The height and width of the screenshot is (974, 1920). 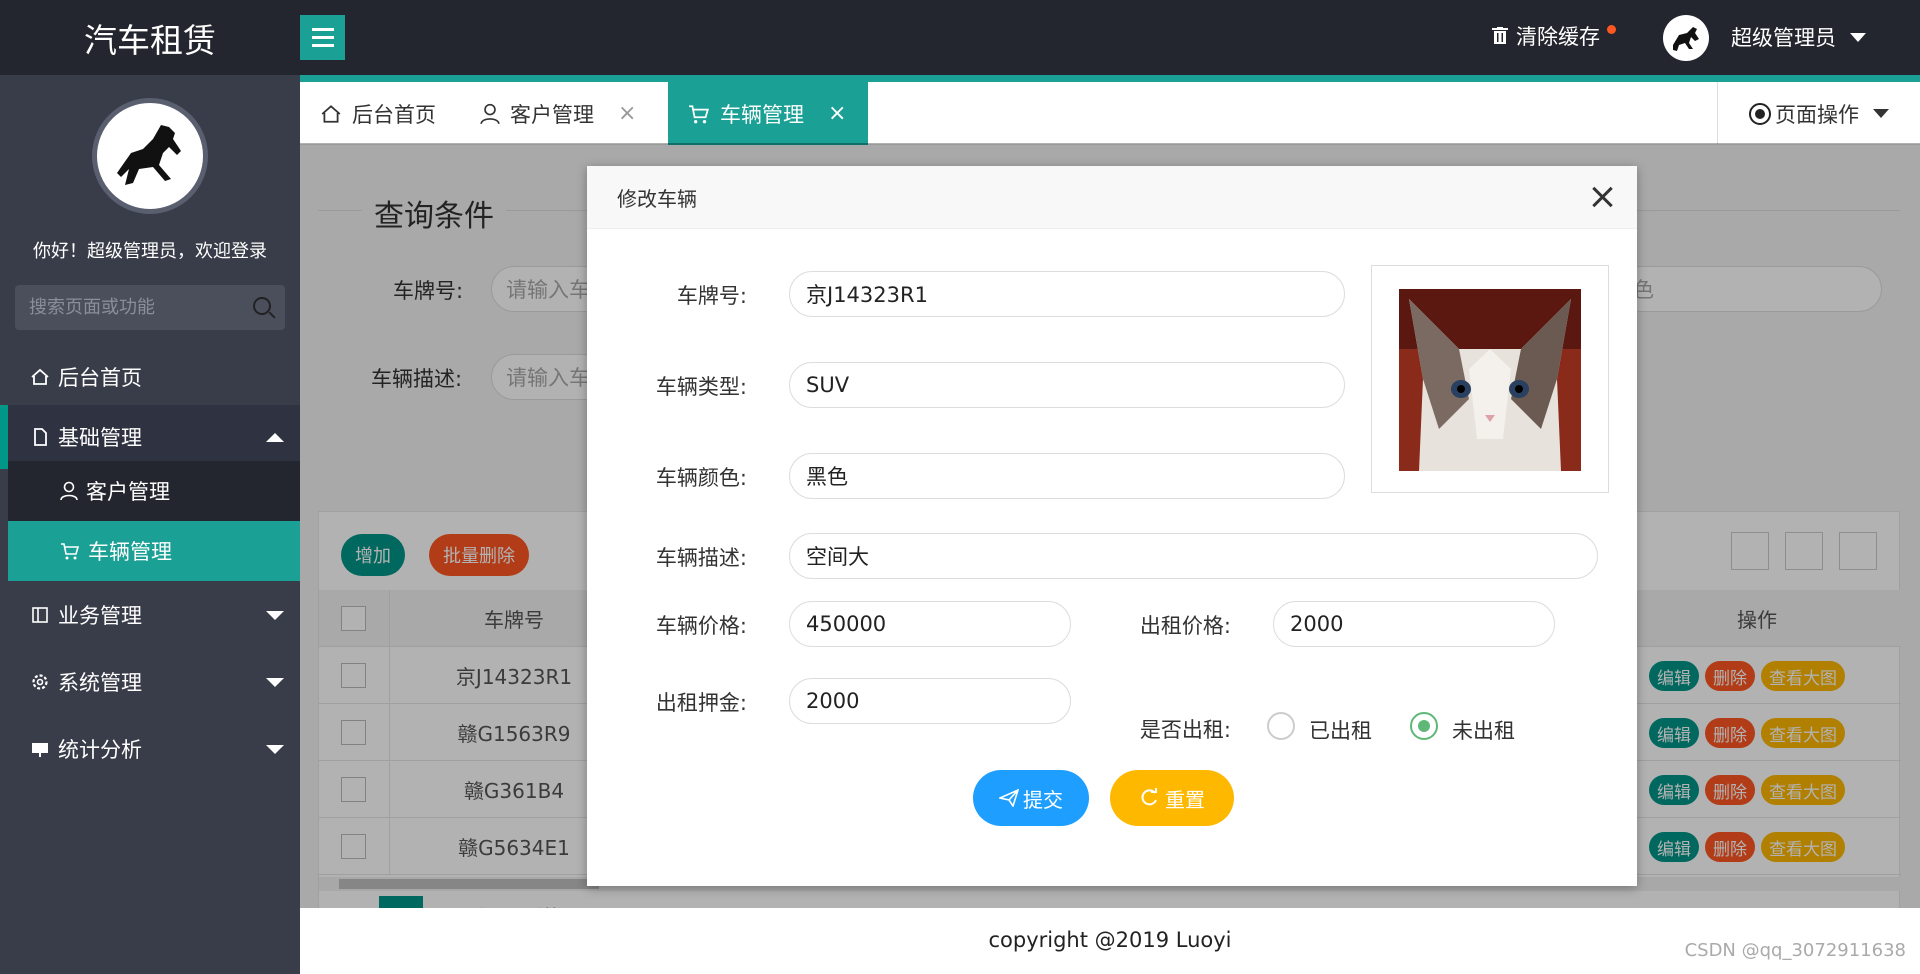 What do you see at coordinates (150, 40) in the screenshot?
I see `app-logo: 汽车租赁` at bounding box center [150, 40].